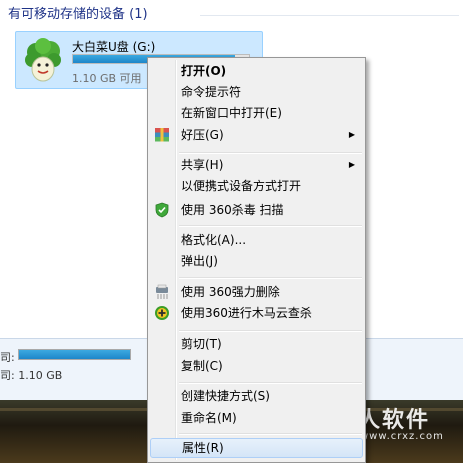 This screenshot has width=463, height=463. I want to click on watermark-url: www.crxz.com, so click(402, 436).